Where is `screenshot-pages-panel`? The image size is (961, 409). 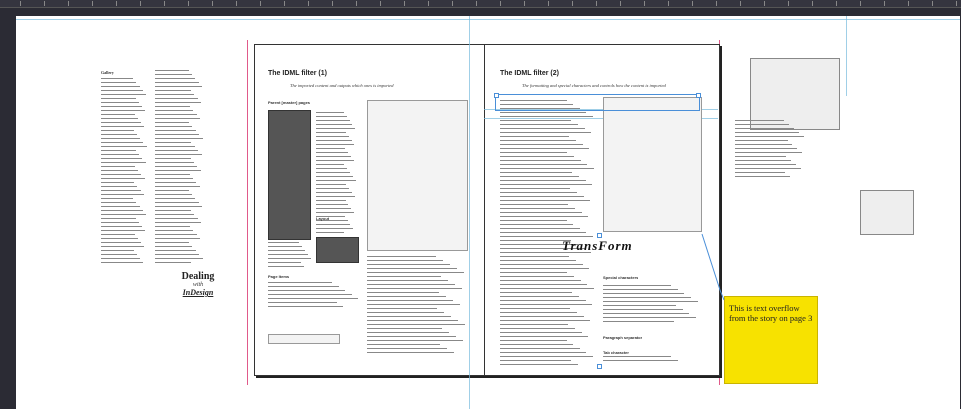
screenshot-pages-panel is located at coordinates (289, 175).